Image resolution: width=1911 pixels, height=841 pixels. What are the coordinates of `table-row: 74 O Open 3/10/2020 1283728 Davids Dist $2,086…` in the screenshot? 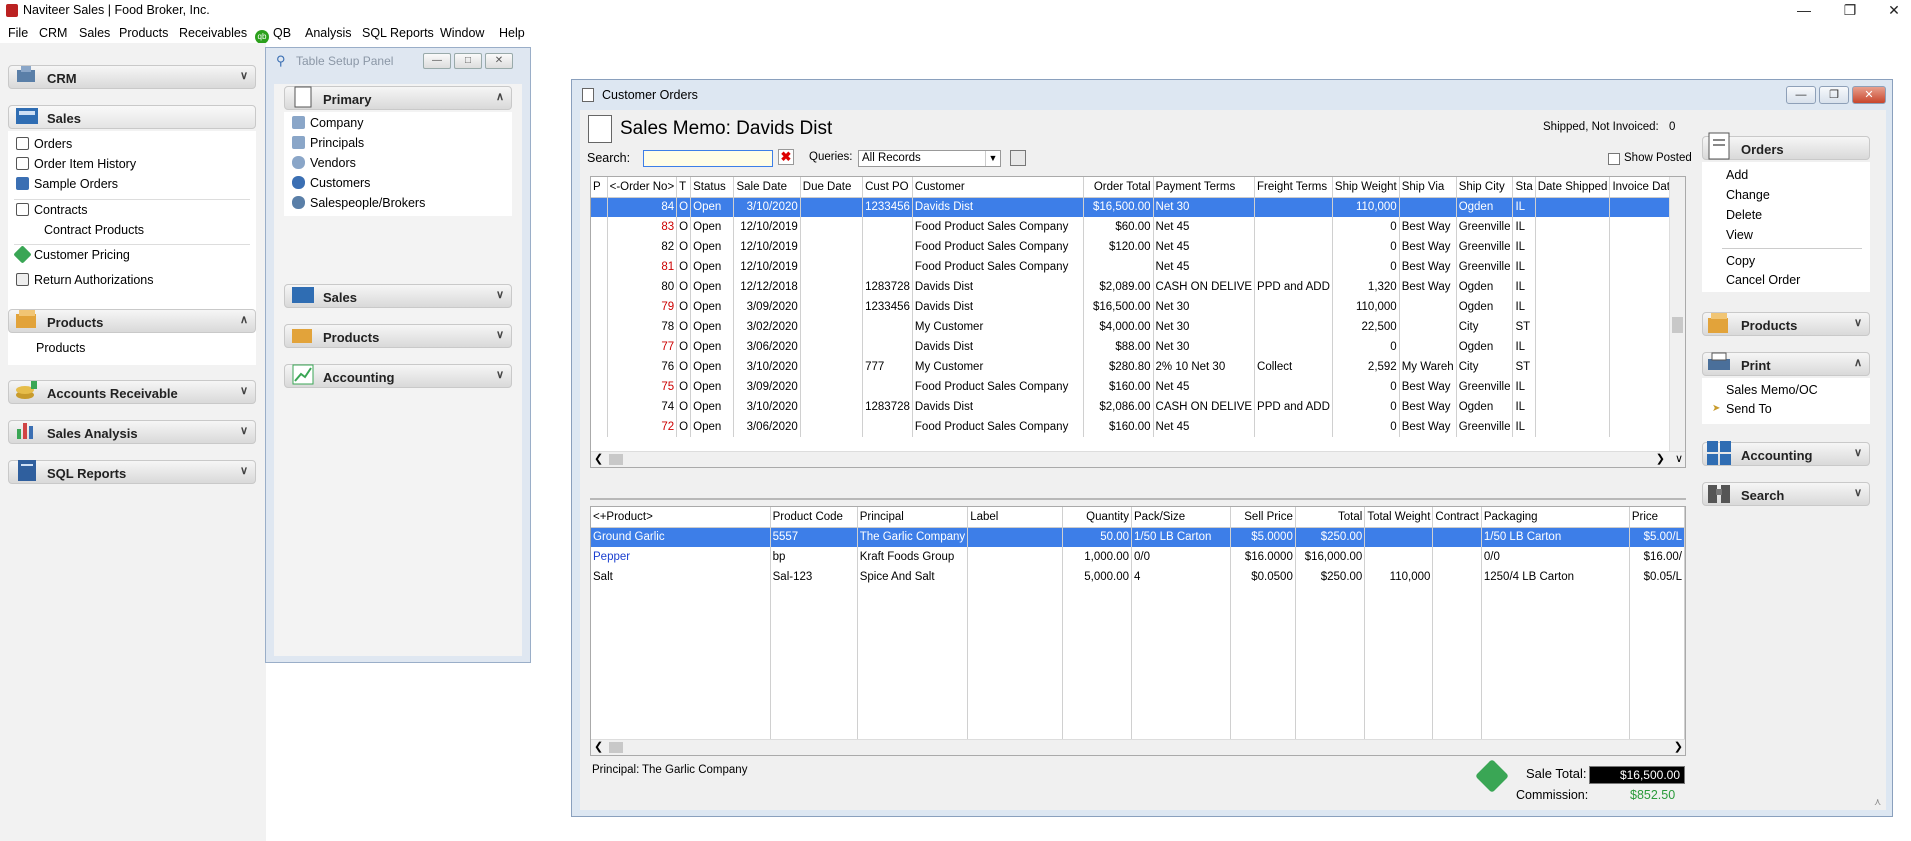 It's located at (1138, 407).